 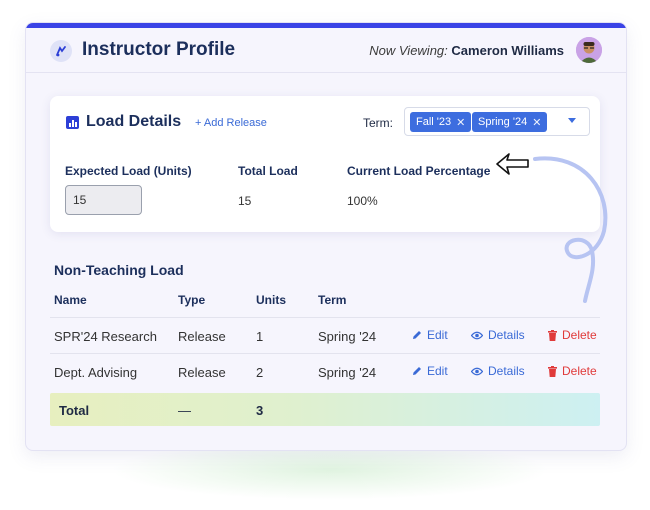 What do you see at coordinates (96, 372) in the screenshot?
I see `row-name: Dept. Advising` at bounding box center [96, 372].